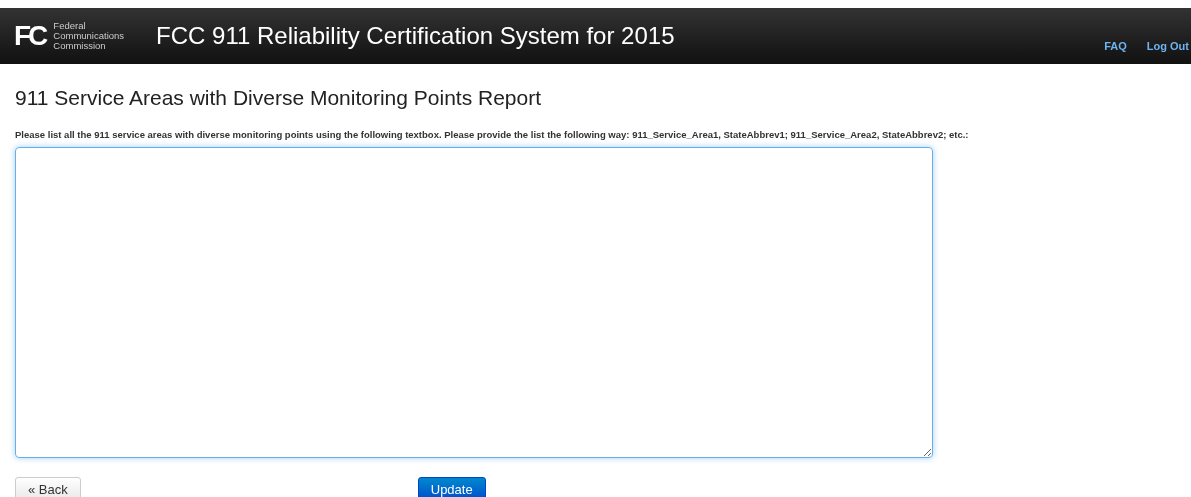 This screenshot has width=1191, height=497. Describe the element at coordinates (48, 486) in the screenshot. I see `back-button: « Back` at that location.